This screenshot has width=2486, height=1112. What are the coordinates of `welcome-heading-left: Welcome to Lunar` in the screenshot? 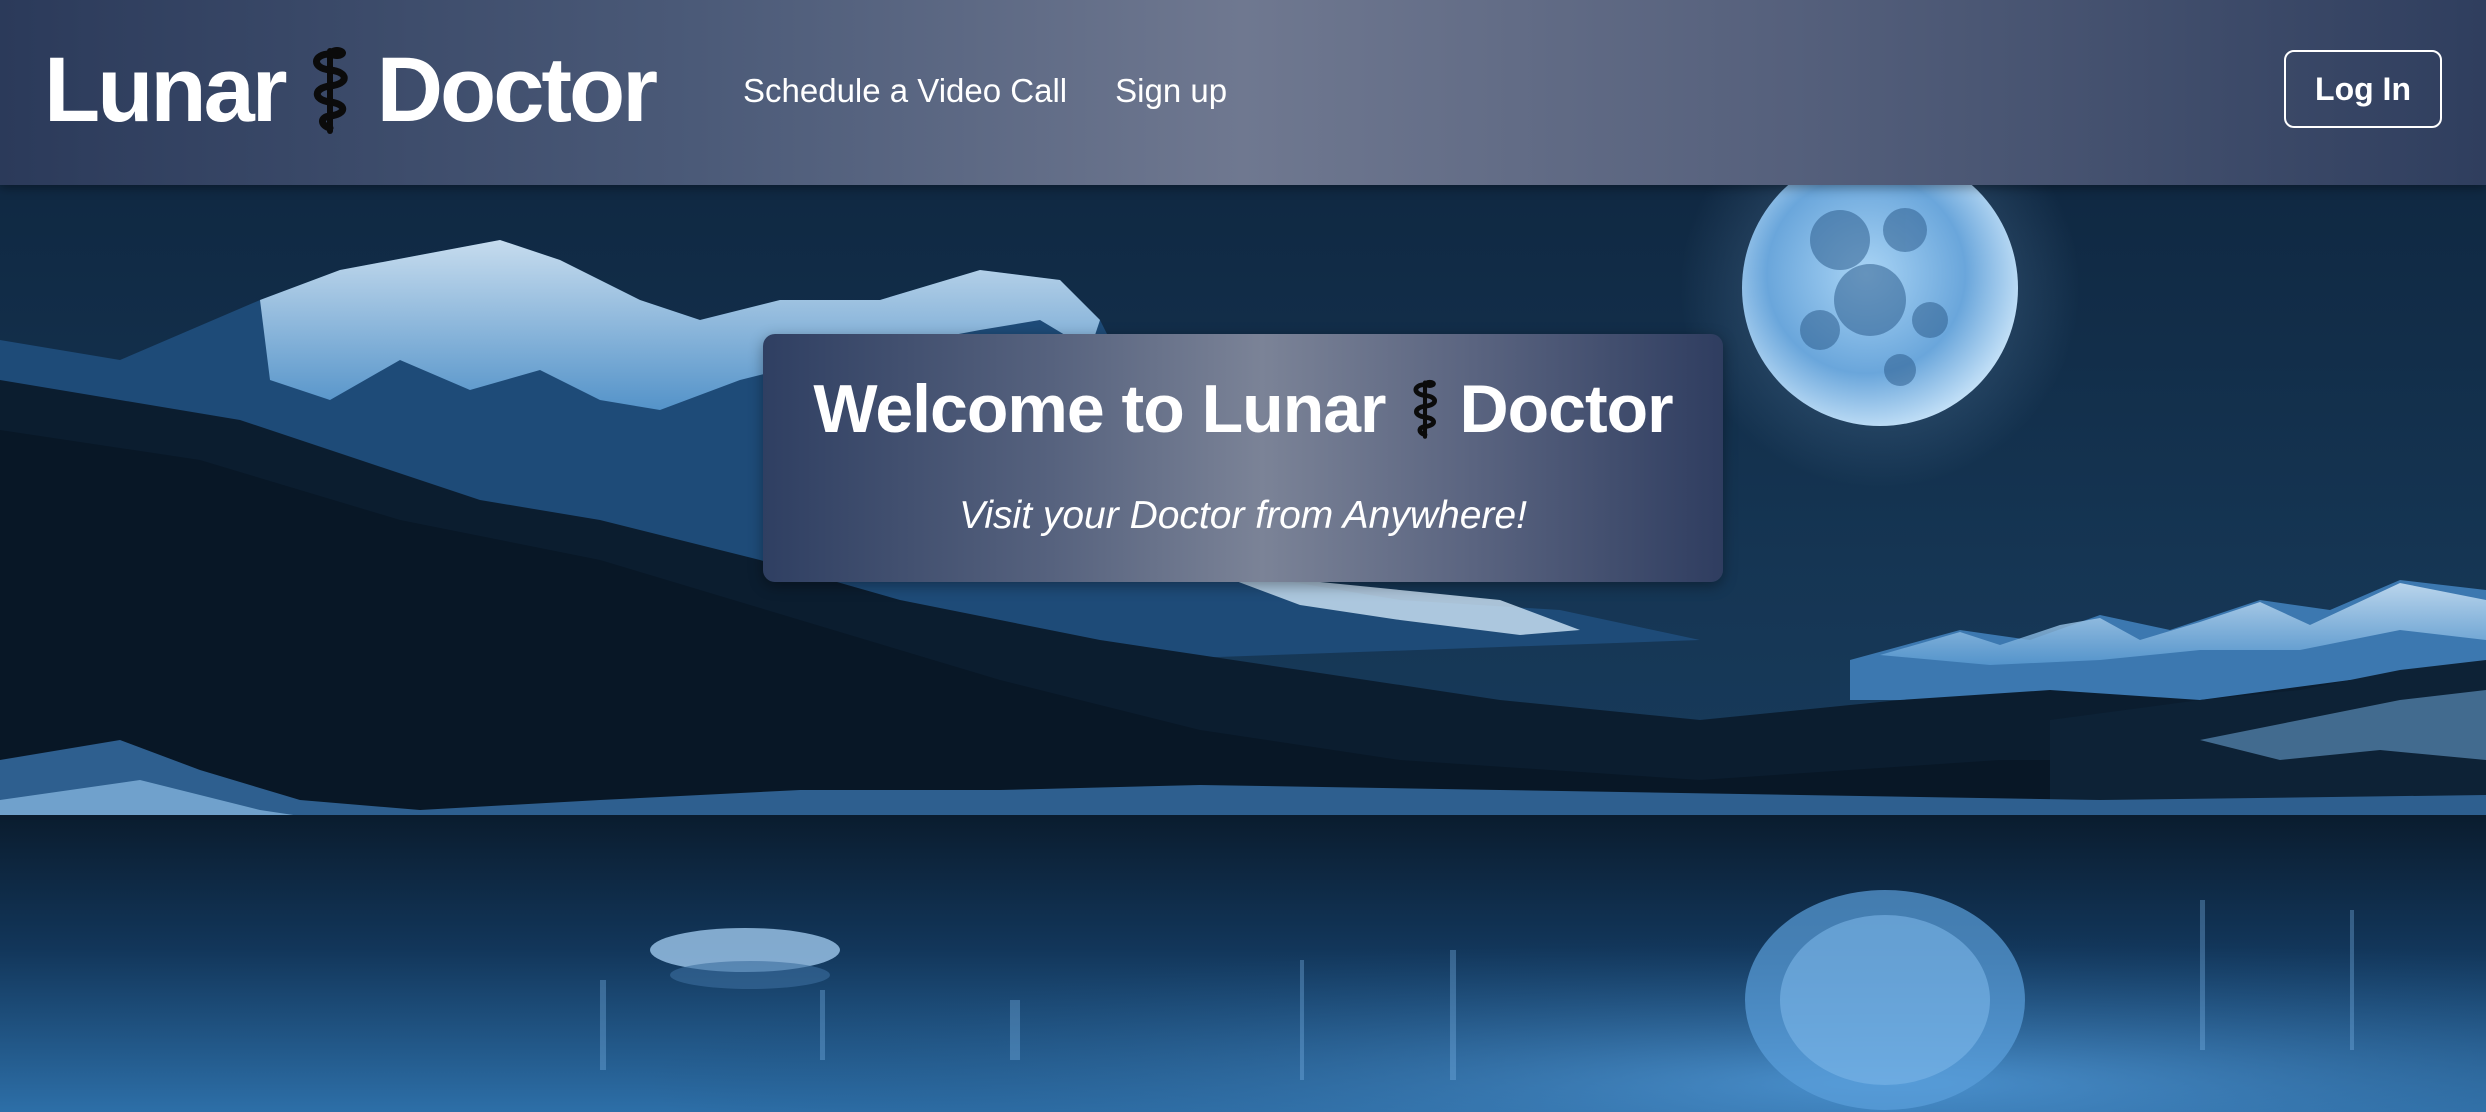 It's located at (1099, 409).